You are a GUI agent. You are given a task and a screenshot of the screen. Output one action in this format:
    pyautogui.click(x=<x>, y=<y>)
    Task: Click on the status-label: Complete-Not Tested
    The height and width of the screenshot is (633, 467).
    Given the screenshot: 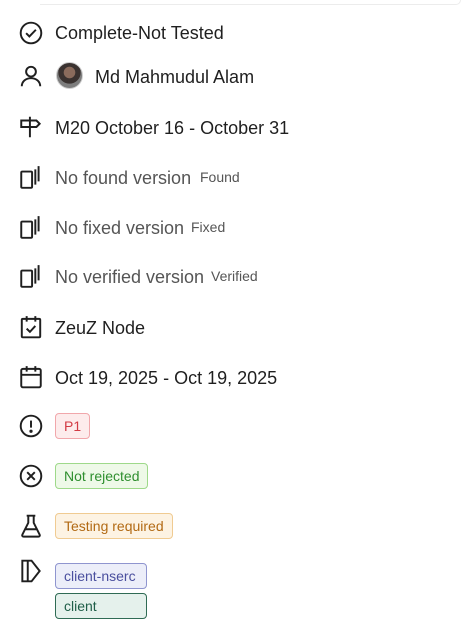 What is the action you would take?
    pyautogui.click(x=139, y=33)
    